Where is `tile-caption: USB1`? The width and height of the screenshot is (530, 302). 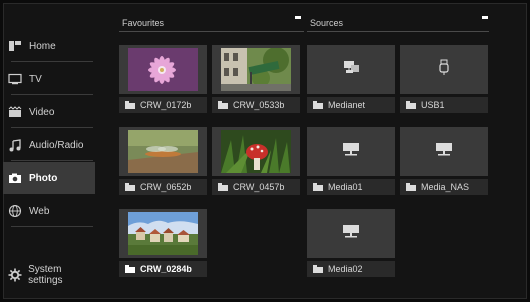
tile-caption: USB1 is located at coordinates (444, 105).